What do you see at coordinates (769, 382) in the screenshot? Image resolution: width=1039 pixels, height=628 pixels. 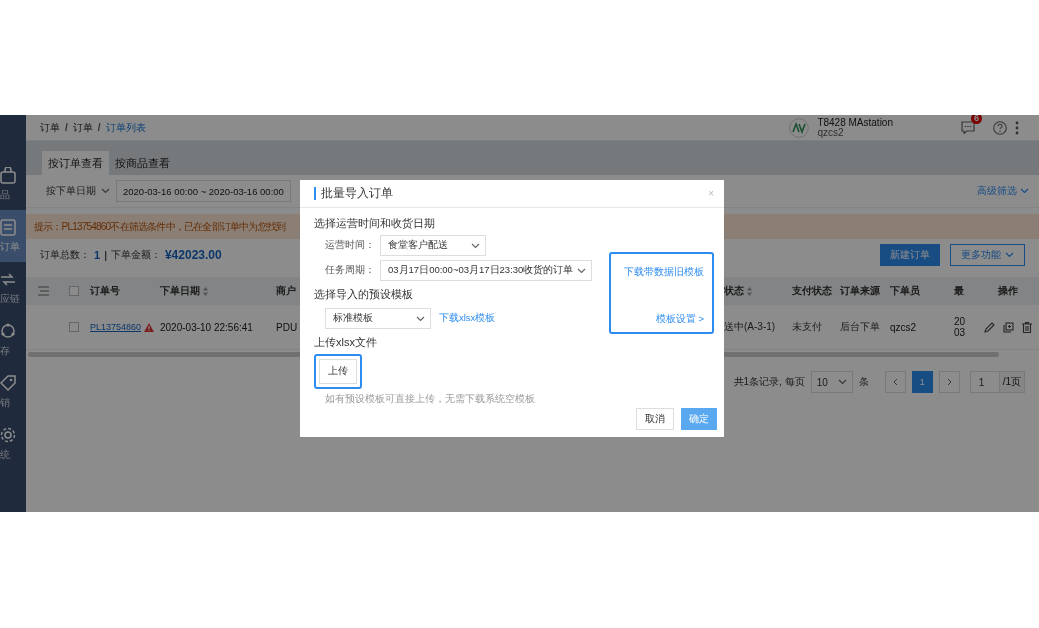 I see `pagination-summary: 共1条记录, 每页` at bounding box center [769, 382].